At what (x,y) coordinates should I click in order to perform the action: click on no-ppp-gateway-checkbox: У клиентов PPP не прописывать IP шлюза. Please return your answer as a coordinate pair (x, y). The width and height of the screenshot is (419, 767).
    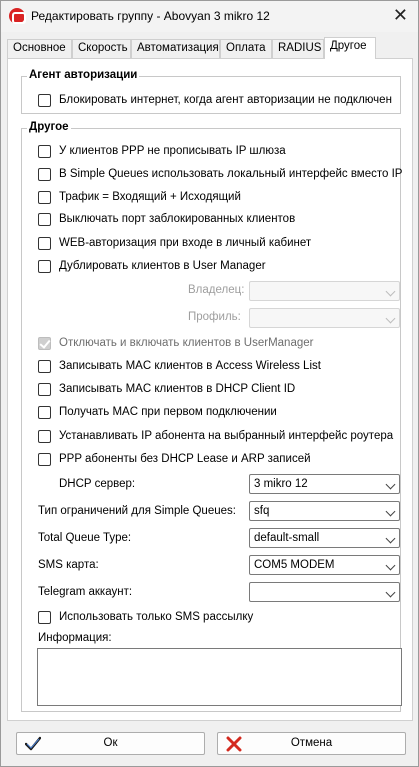
    Looking at the image, I should click on (162, 151).